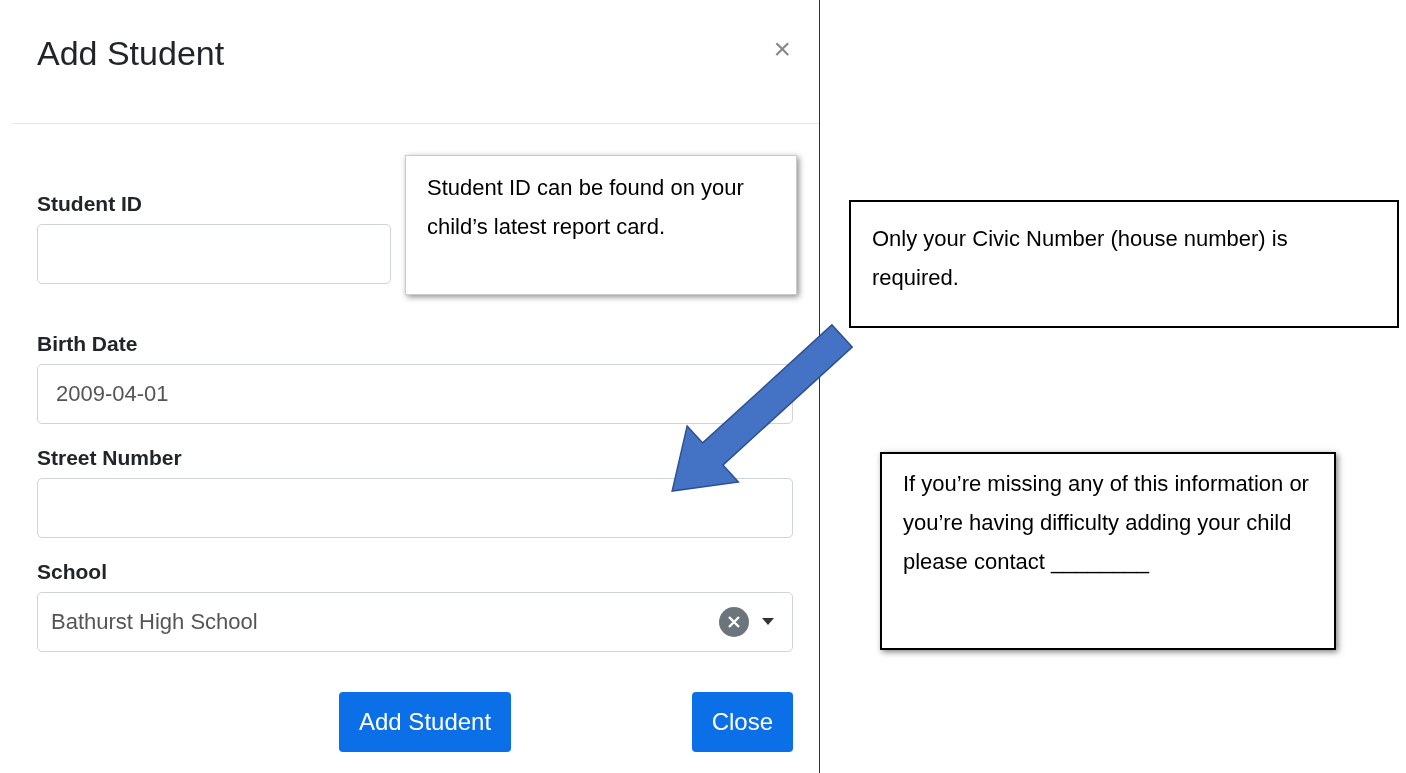 The width and height of the screenshot is (1406, 773). Describe the element at coordinates (1124, 264) in the screenshot. I see `callout-note: Only your Civic Number (house number) is required.` at that location.